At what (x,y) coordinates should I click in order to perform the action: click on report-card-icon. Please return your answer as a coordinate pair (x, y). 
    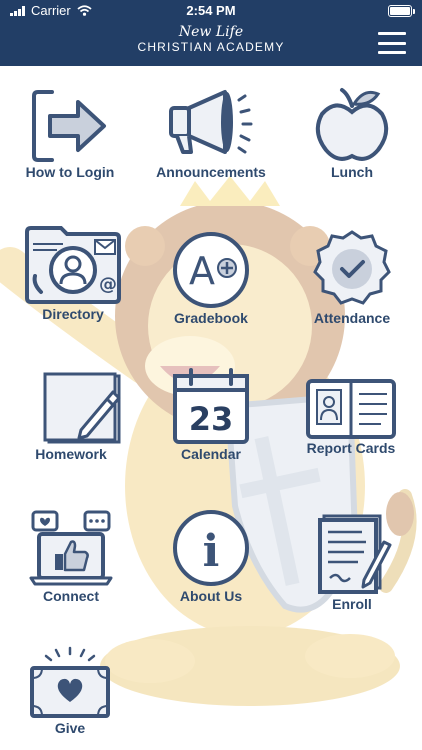
    Looking at the image, I should click on (351, 409).